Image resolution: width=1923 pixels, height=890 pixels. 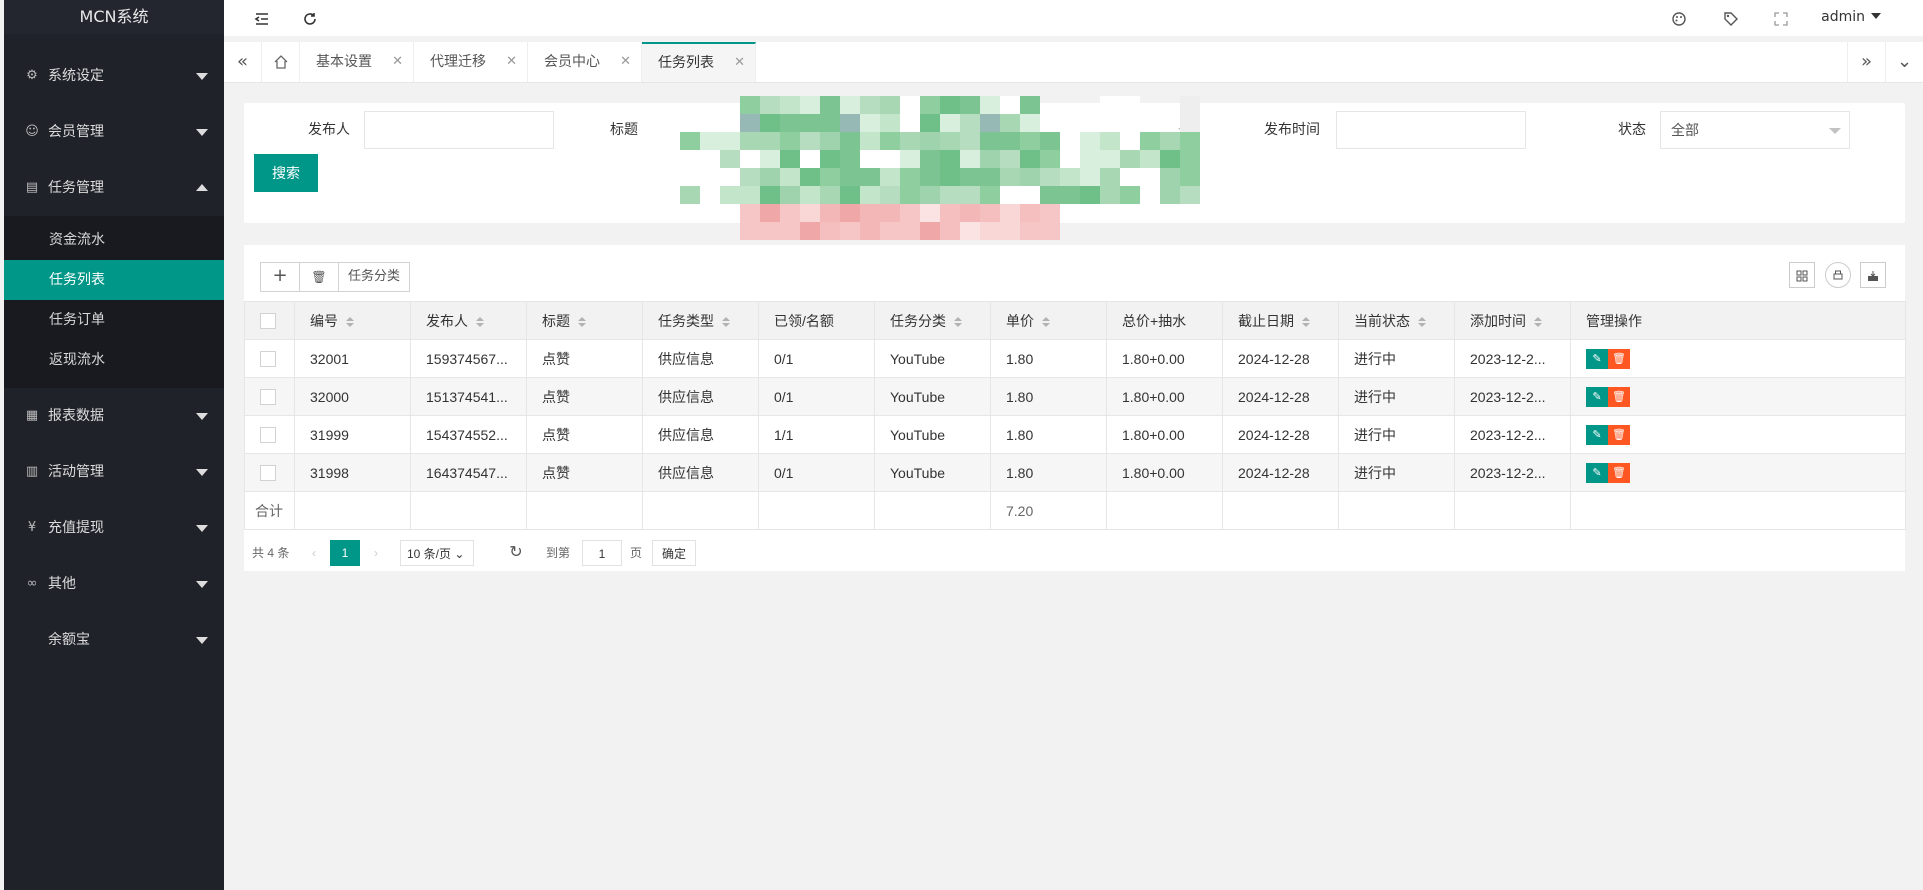 I want to click on tag-icon, so click(x=1731, y=18).